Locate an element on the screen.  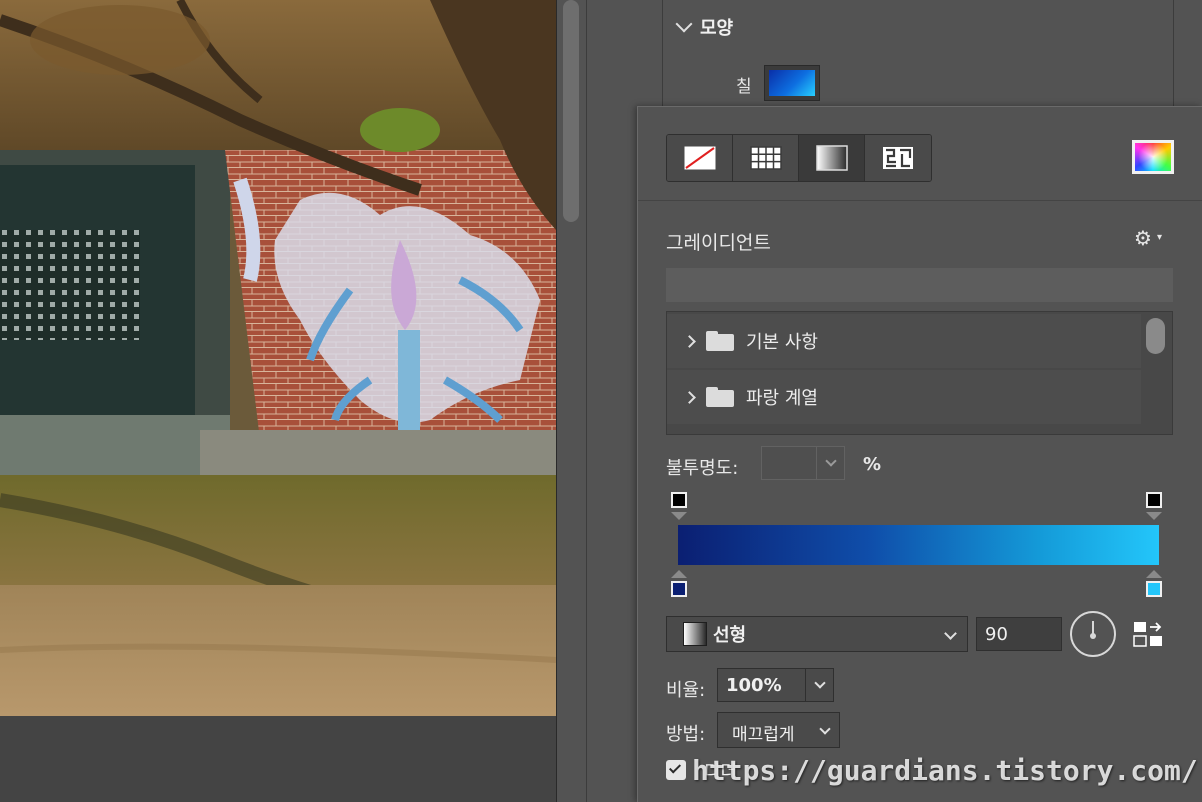
caret-down-icon: ▾ is located at coordinates (1160, 237).